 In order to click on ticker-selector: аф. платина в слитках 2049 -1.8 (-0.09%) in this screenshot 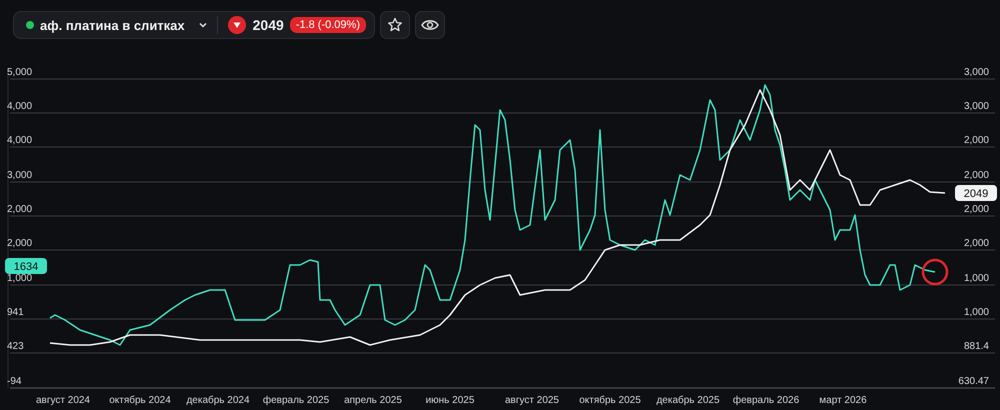, I will do `click(194, 25)`.